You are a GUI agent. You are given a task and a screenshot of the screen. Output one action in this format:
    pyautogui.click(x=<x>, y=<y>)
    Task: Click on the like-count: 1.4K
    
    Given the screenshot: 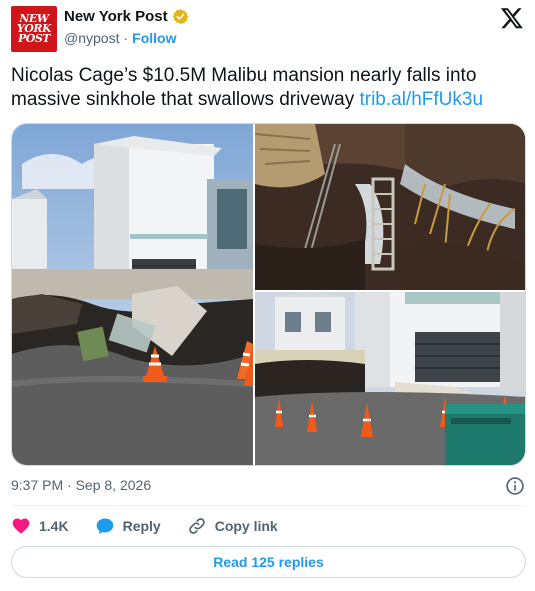 What is the action you would take?
    pyautogui.click(x=54, y=526)
    